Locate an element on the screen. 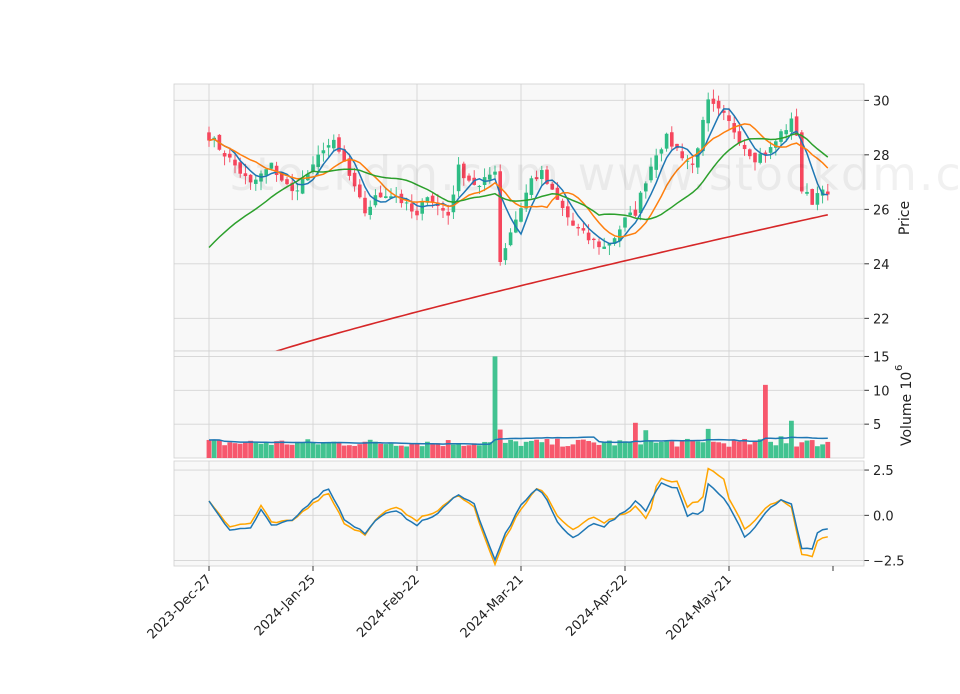  price-ytick-label-2: 26 is located at coordinates (881, 210).